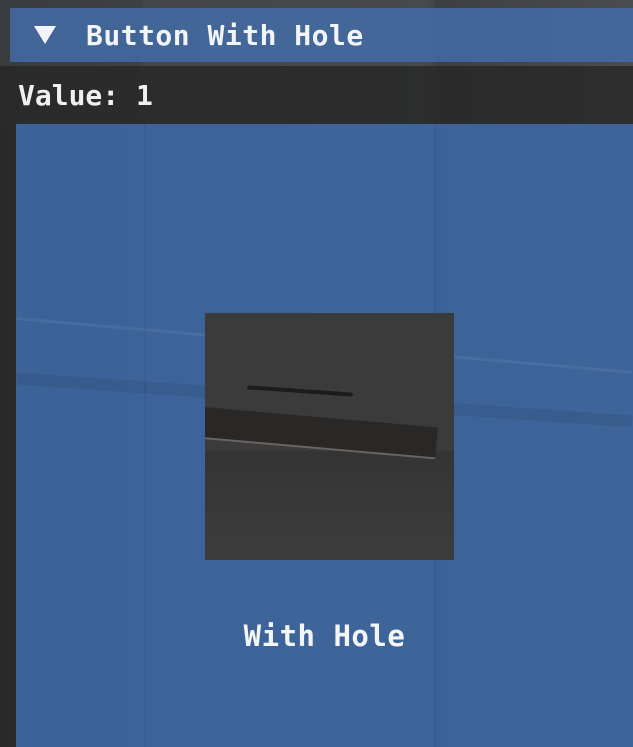  I want to click on window-padding, so click(8, 435).